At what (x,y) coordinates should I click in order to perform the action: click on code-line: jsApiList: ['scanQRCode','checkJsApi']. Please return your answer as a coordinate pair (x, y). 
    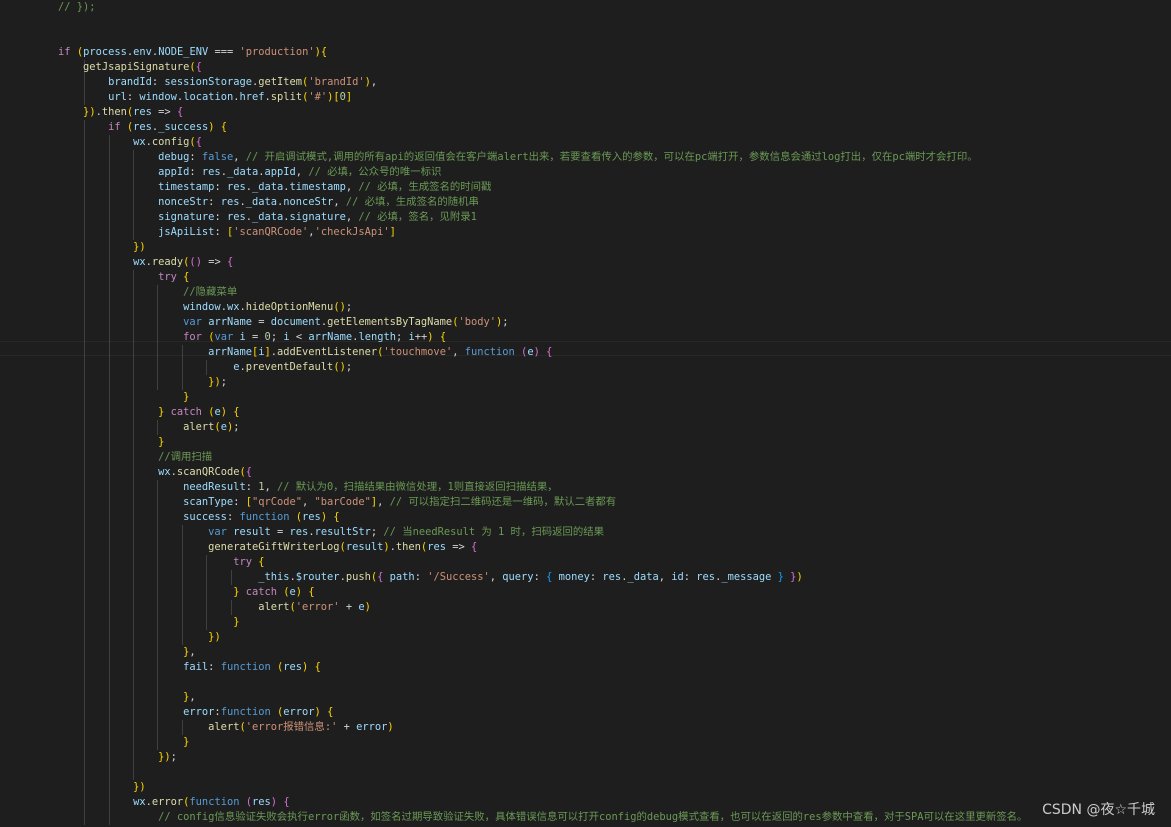
    Looking at the image, I should click on (214, 232).